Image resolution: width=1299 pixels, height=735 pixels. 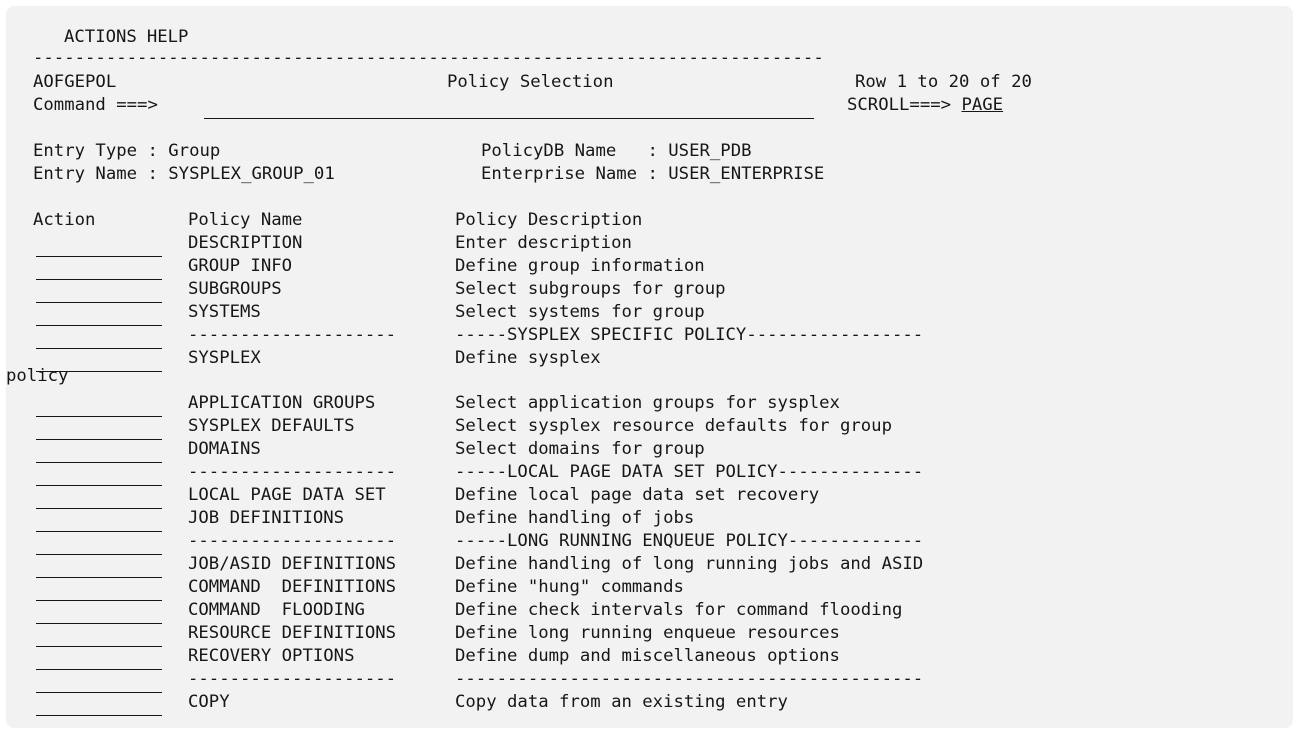 What do you see at coordinates (647, 633) in the screenshot?
I see `policy-description: Define long running enqueue resources` at bounding box center [647, 633].